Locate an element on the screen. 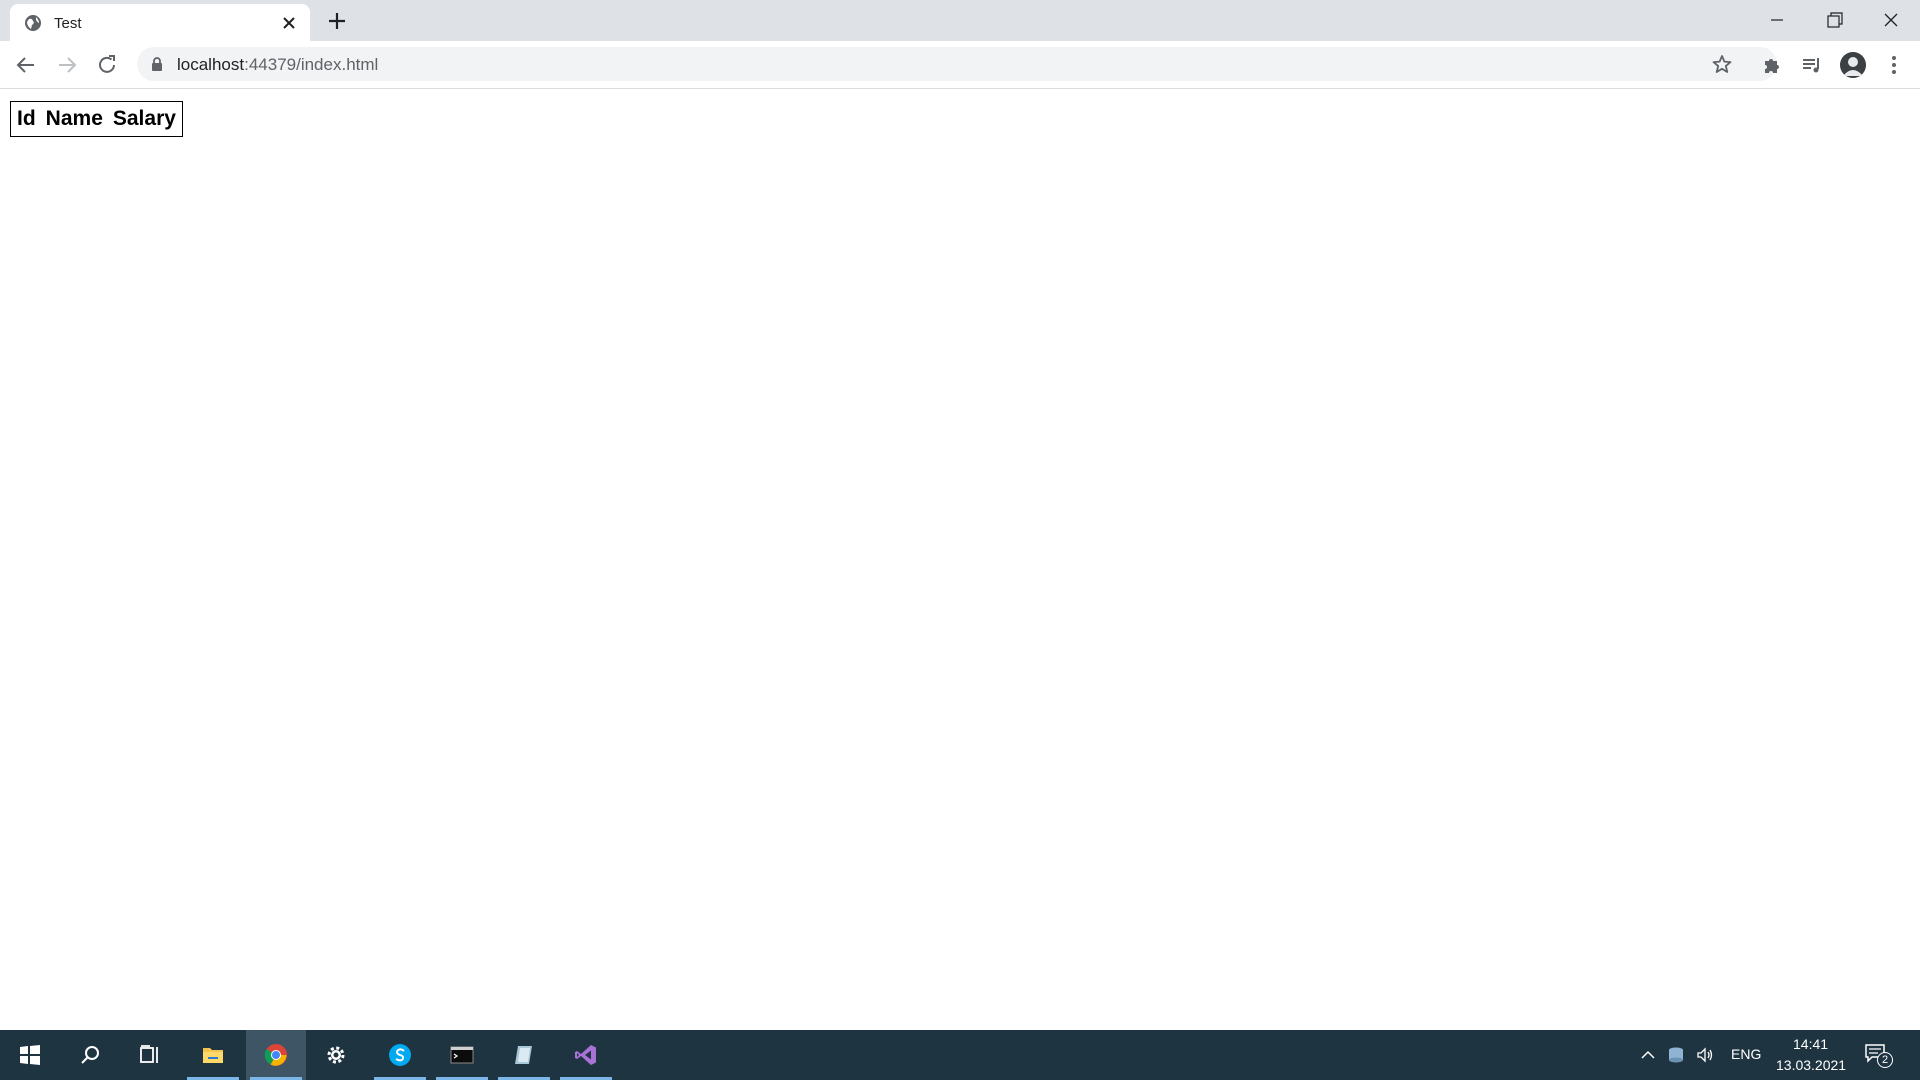  url-path: :44379/index.html is located at coordinates (311, 64).